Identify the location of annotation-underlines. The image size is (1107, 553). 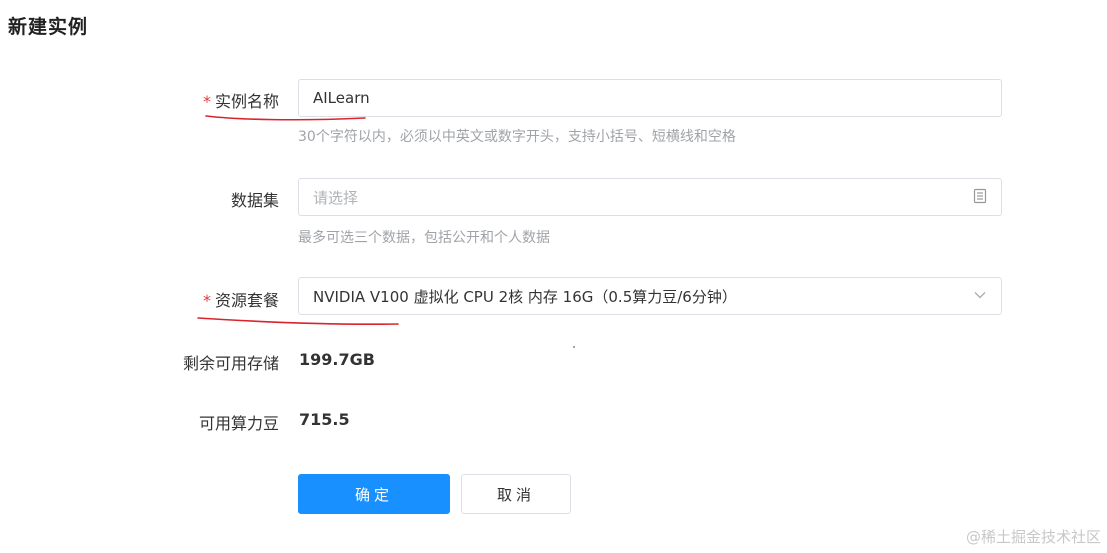
(386, 231).